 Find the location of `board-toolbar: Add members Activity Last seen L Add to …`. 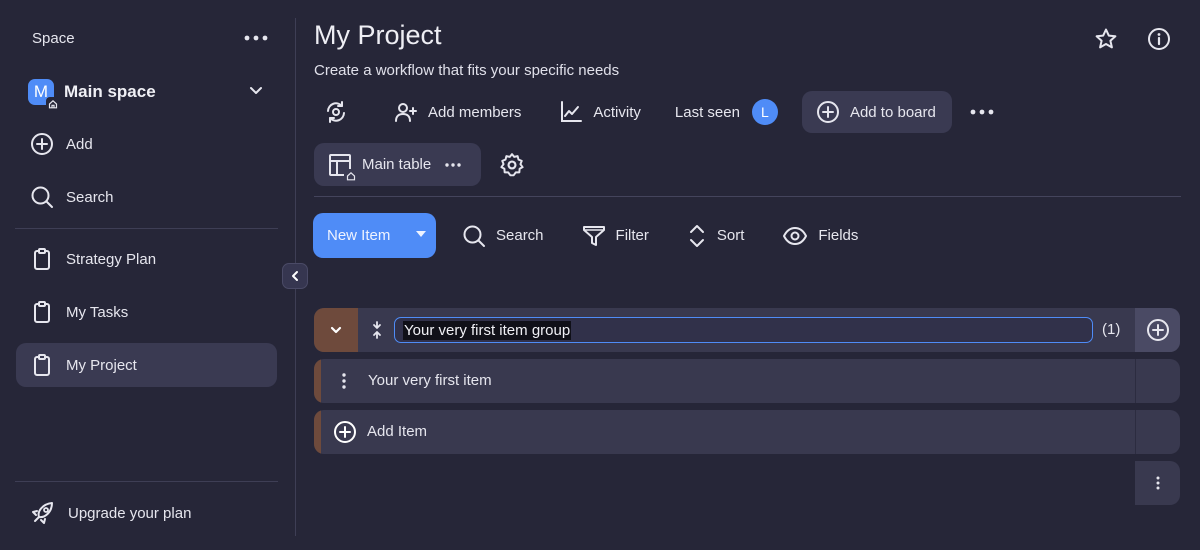

board-toolbar: Add members Activity Last seen L Add to … is located at coordinates (659, 112).